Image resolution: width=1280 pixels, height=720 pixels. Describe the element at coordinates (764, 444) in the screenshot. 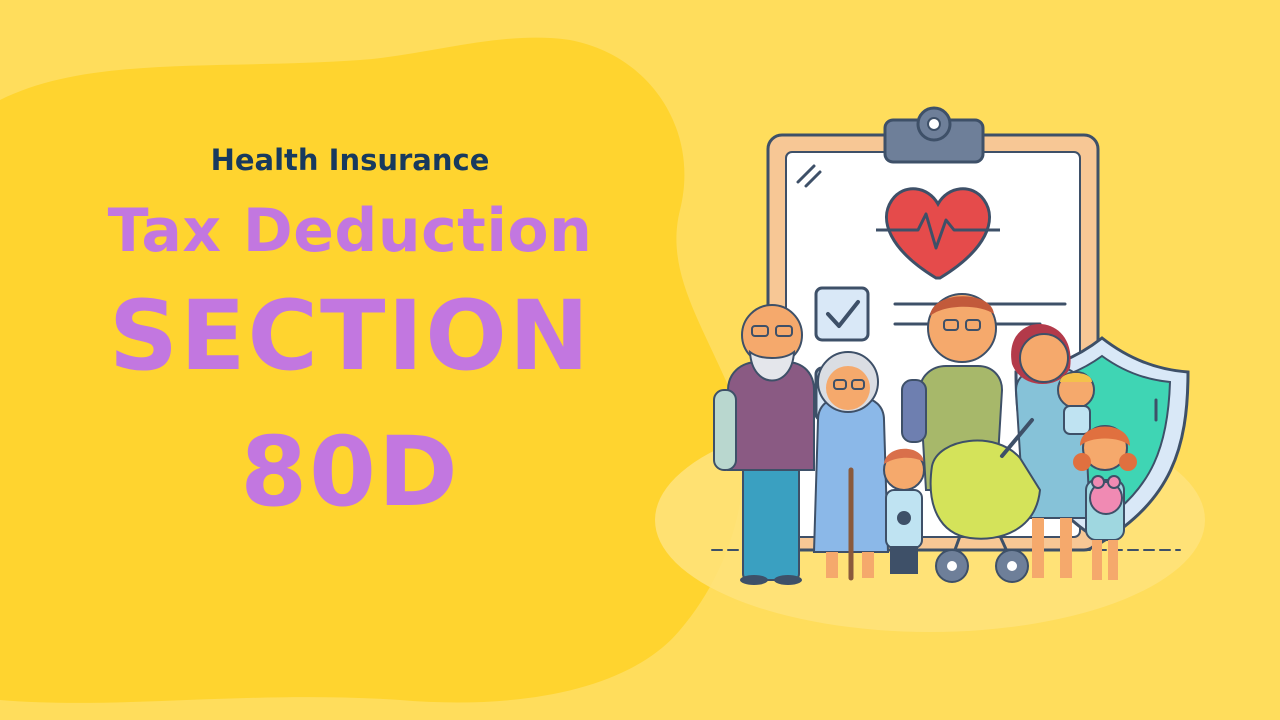

I see `grandfather-figure` at that location.